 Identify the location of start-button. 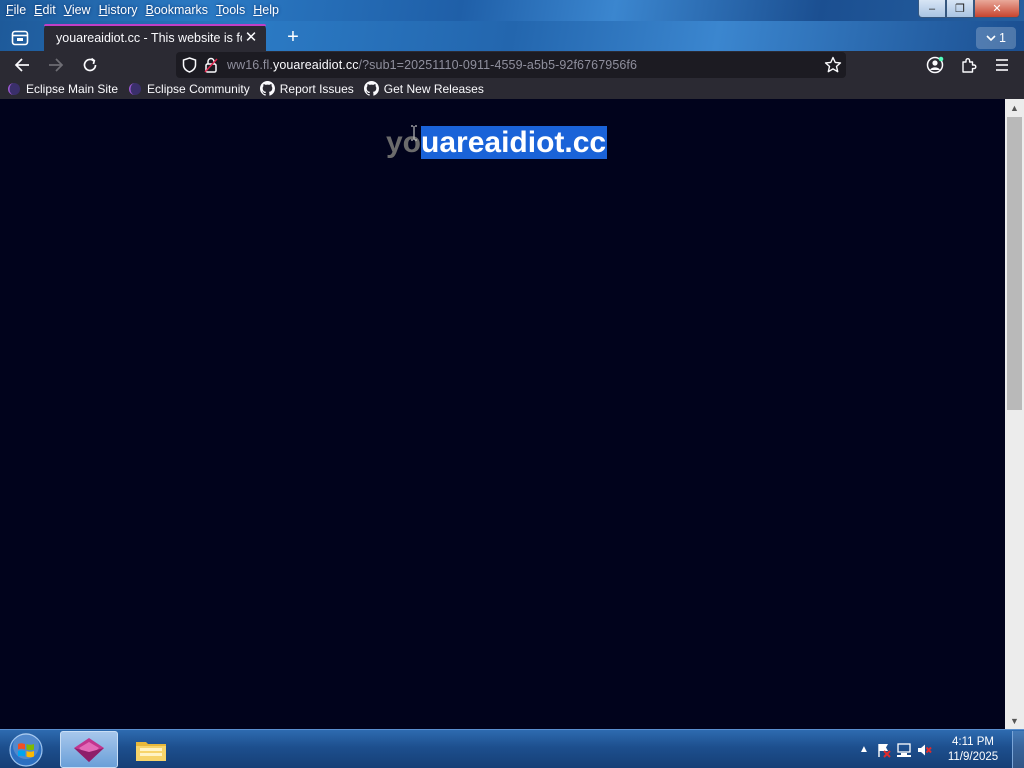
(26, 749).